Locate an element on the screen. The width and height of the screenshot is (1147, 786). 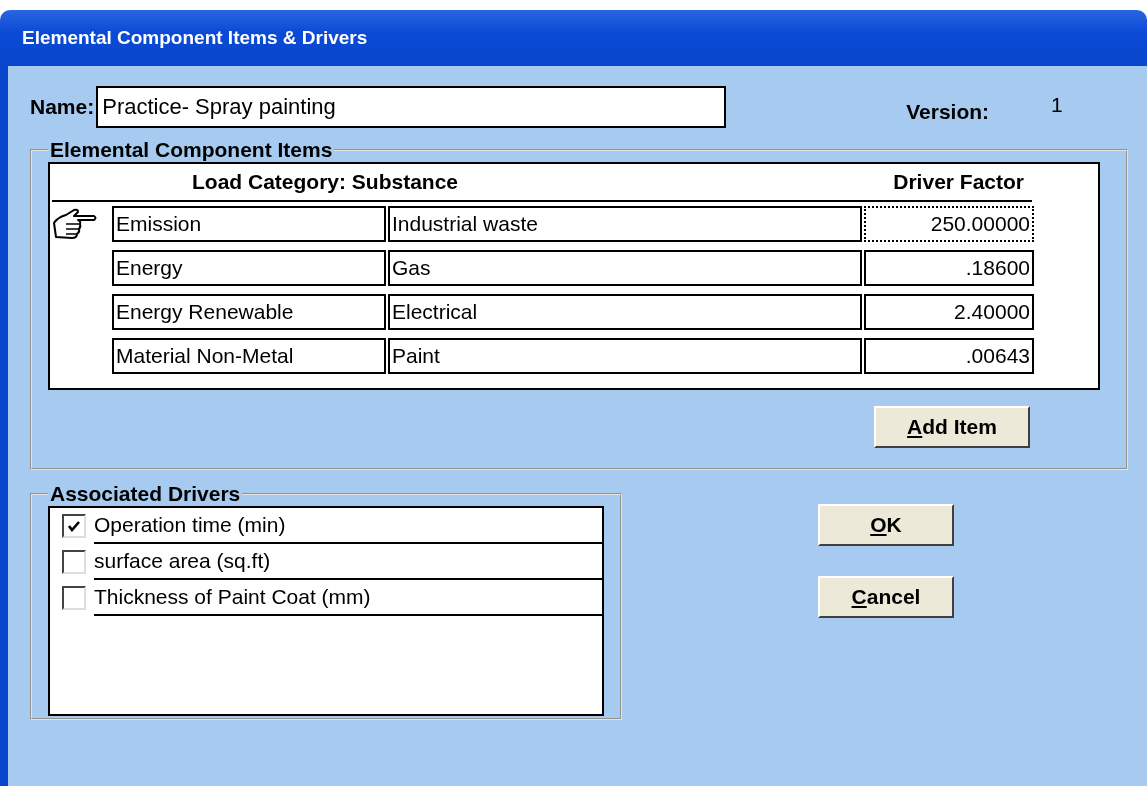
cancel-button: Cancel is located at coordinates (886, 597).